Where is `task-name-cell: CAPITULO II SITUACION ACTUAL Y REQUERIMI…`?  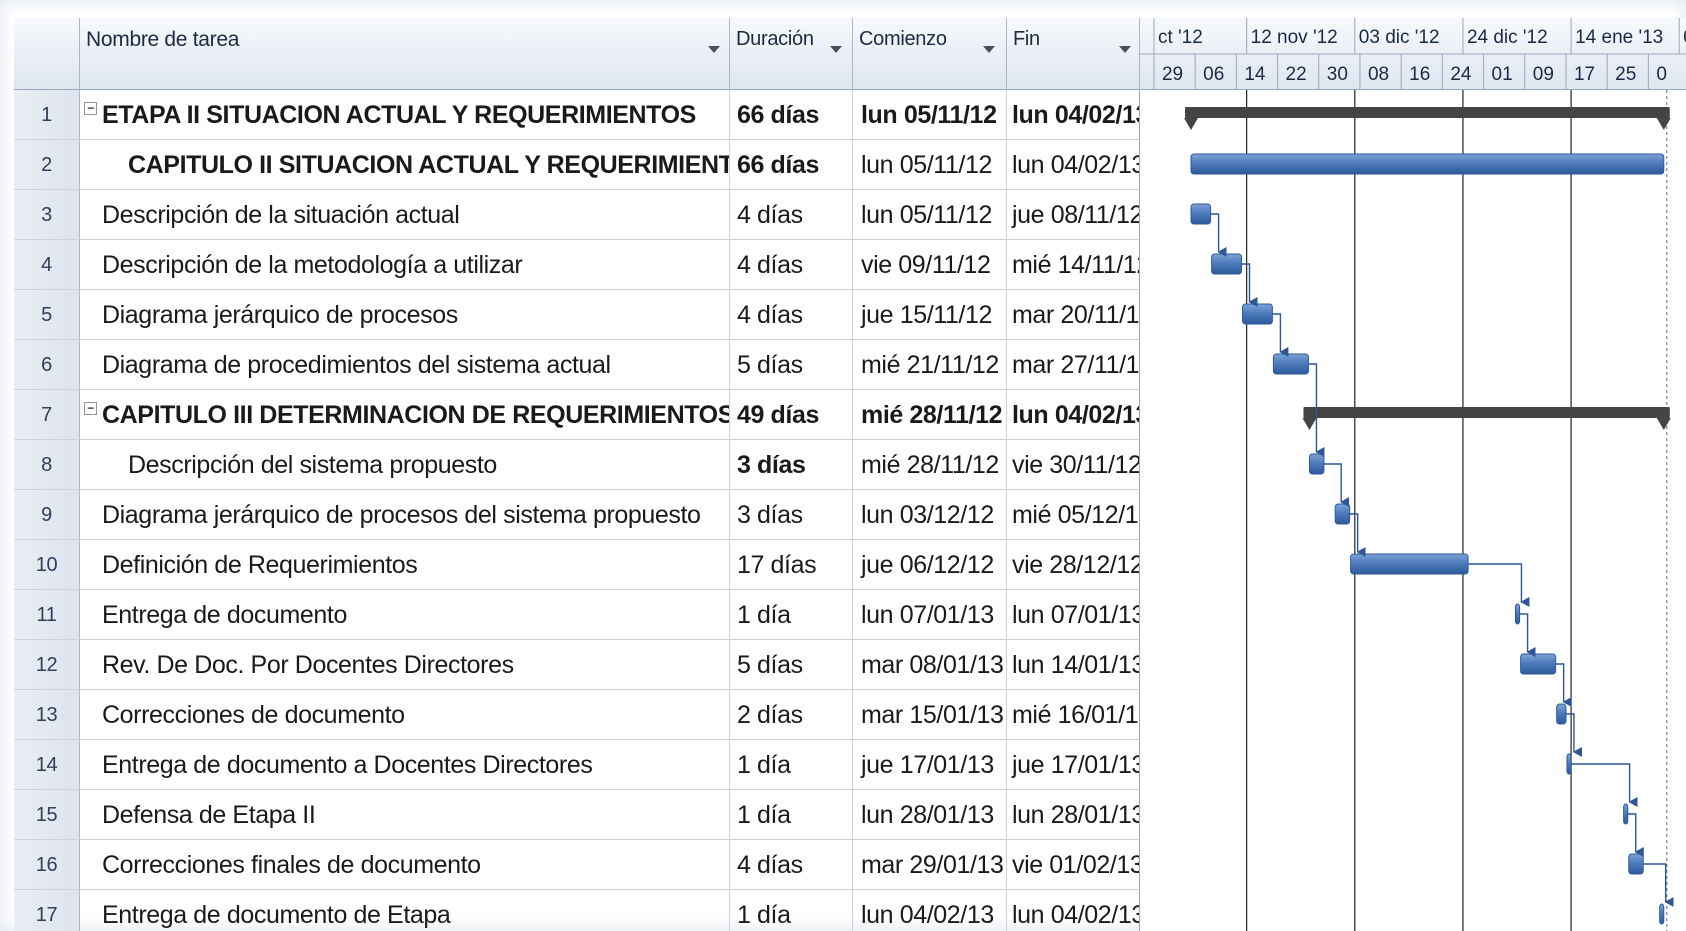
task-name-cell: CAPITULO II SITUACION ACTUAL Y REQUERIMI… is located at coordinates (405, 165).